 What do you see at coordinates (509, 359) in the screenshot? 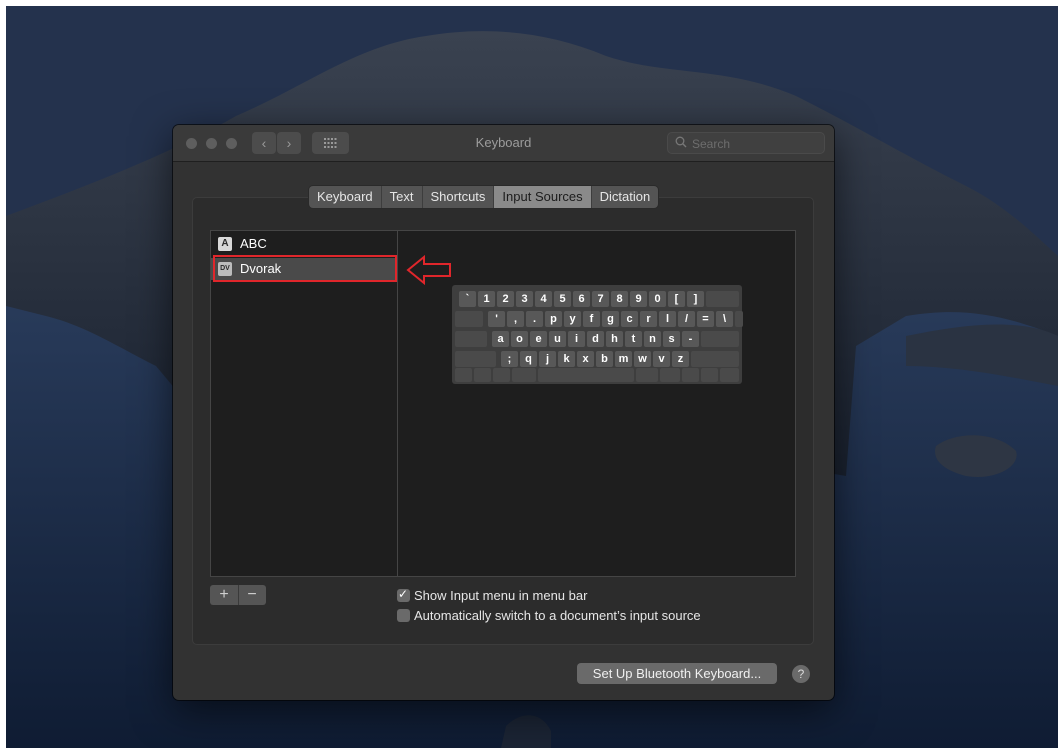
I see `keyboard-key: ;` at bounding box center [509, 359].